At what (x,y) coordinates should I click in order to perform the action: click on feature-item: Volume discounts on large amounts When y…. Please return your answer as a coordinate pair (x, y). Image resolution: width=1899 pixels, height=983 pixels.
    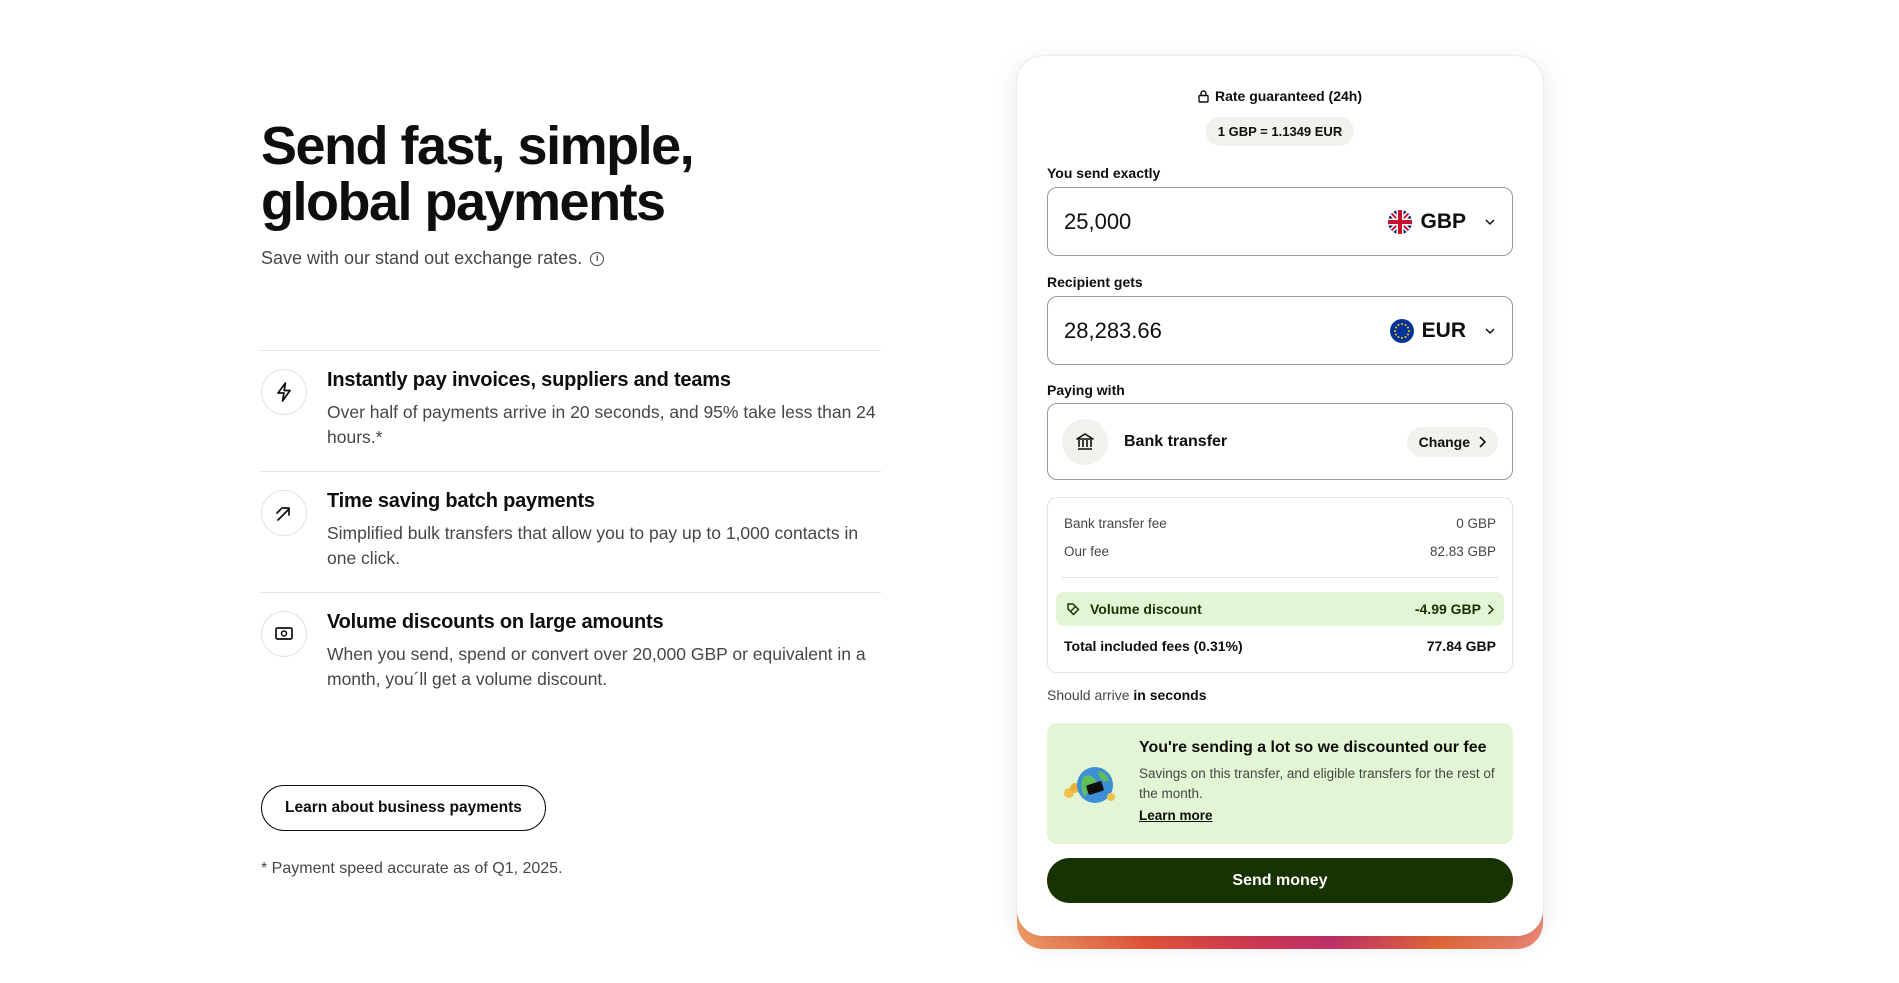
    Looking at the image, I should click on (571, 652).